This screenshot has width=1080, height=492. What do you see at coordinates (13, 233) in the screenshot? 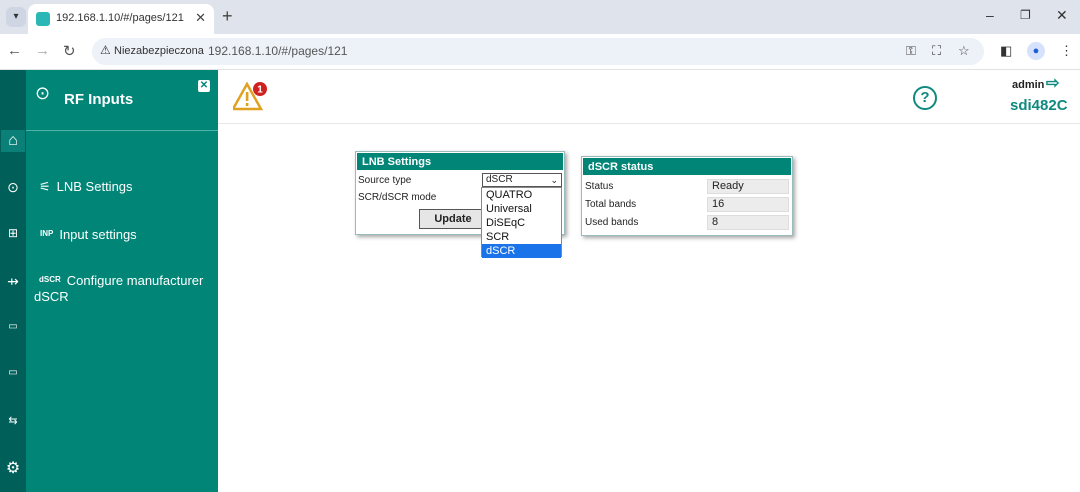
I see `modulator-icon: ⊞` at bounding box center [13, 233].